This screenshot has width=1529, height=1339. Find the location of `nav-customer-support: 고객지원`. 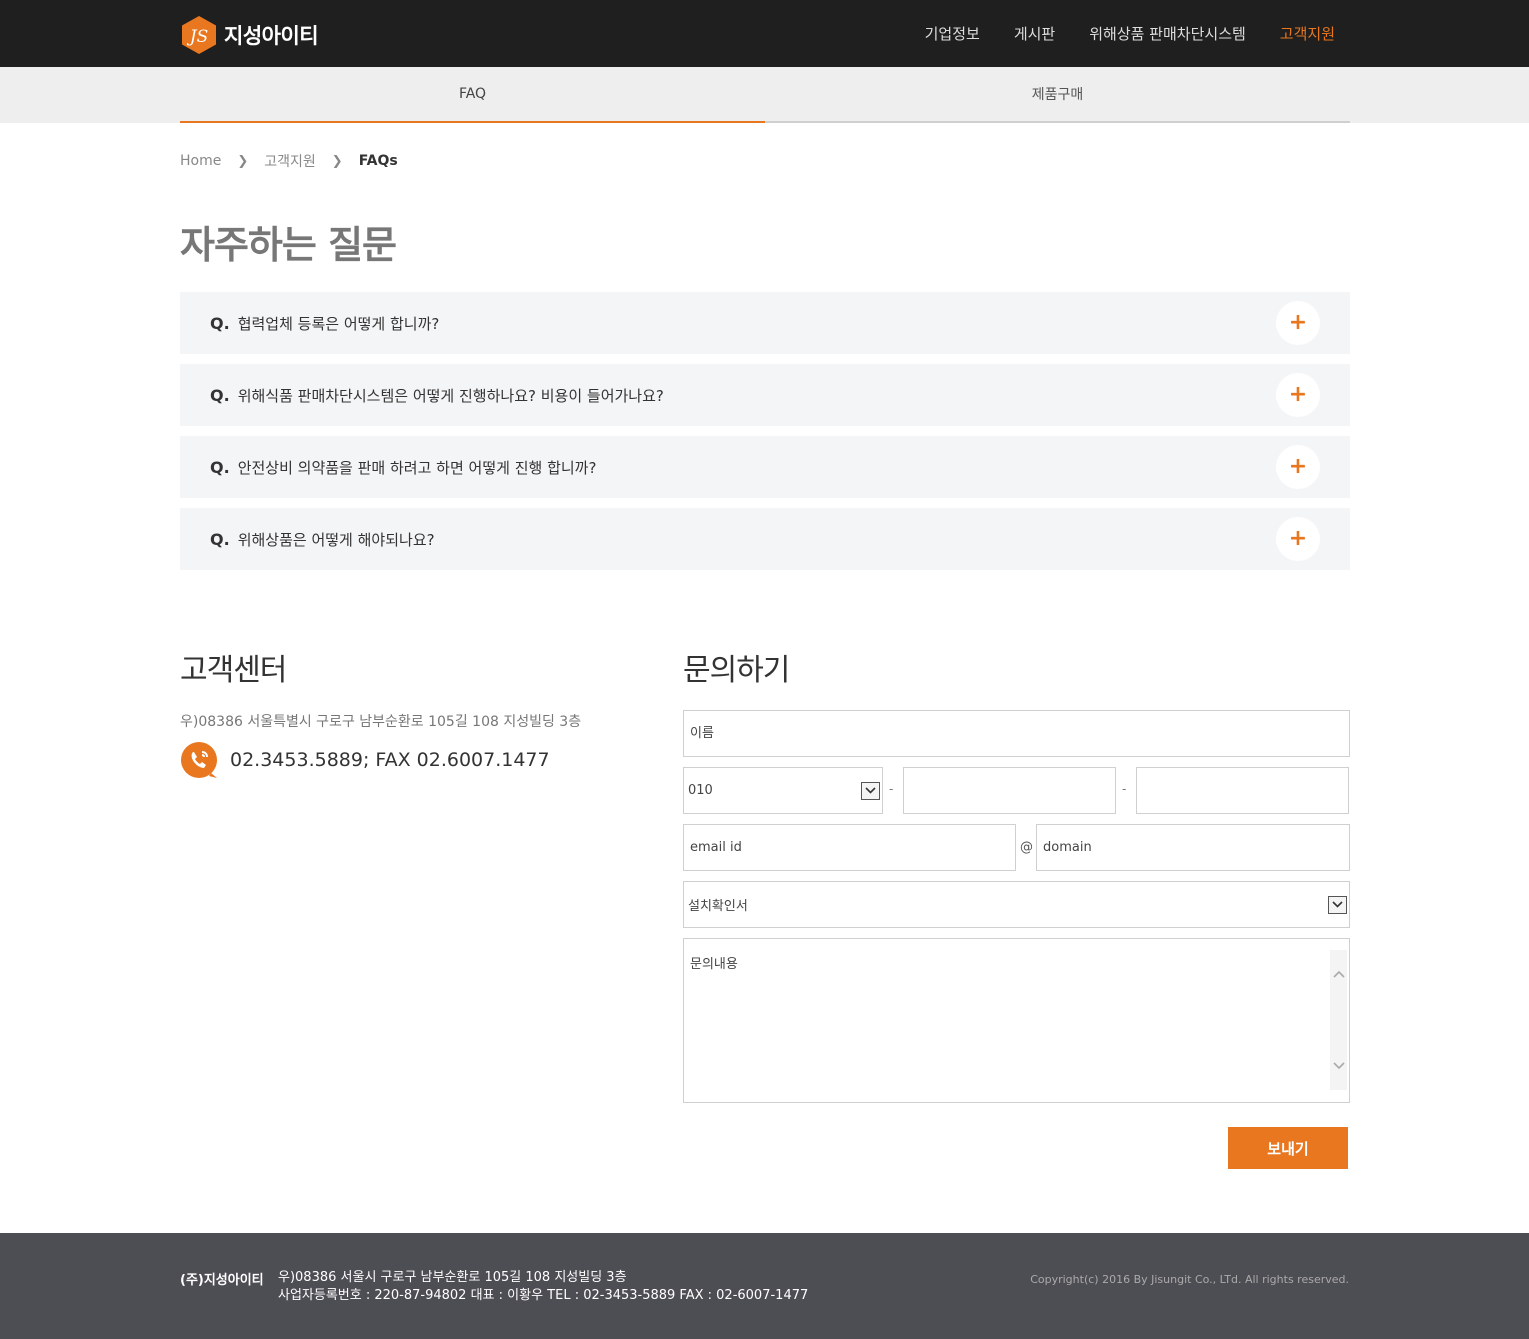

nav-customer-support: 고객지원 is located at coordinates (1307, 33).